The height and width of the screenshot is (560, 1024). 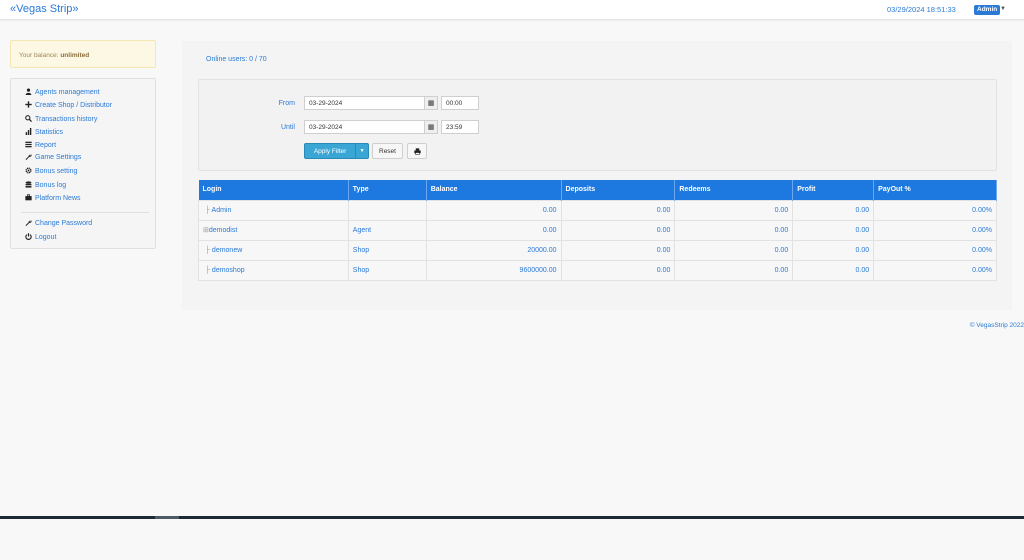 What do you see at coordinates (39, 55) in the screenshot?
I see `balance-label: Your balance:` at bounding box center [39, 55].